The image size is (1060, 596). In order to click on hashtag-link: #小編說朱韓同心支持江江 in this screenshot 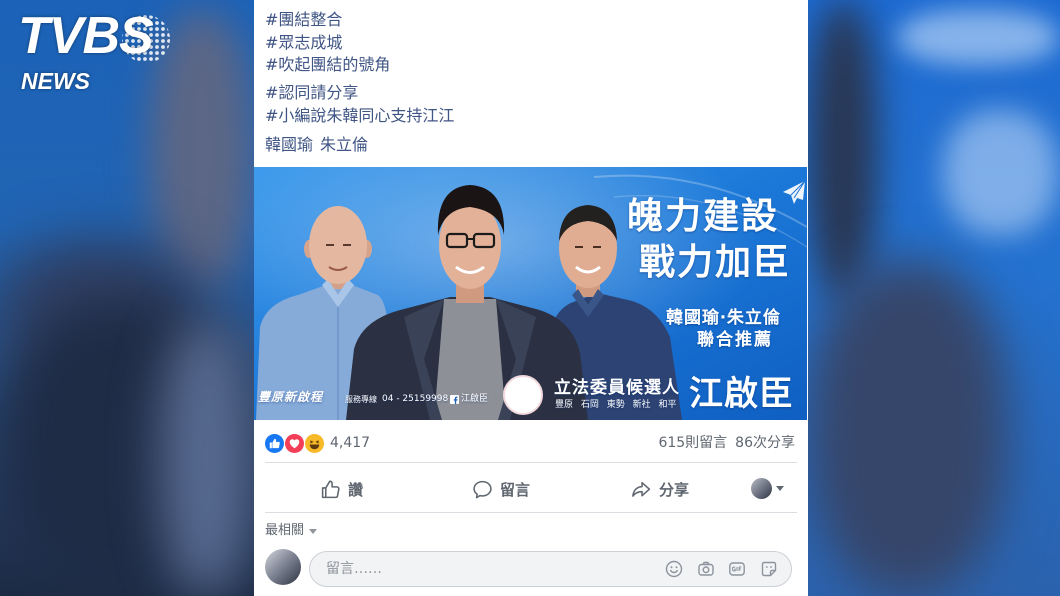, I will do `click(359, 116)`.